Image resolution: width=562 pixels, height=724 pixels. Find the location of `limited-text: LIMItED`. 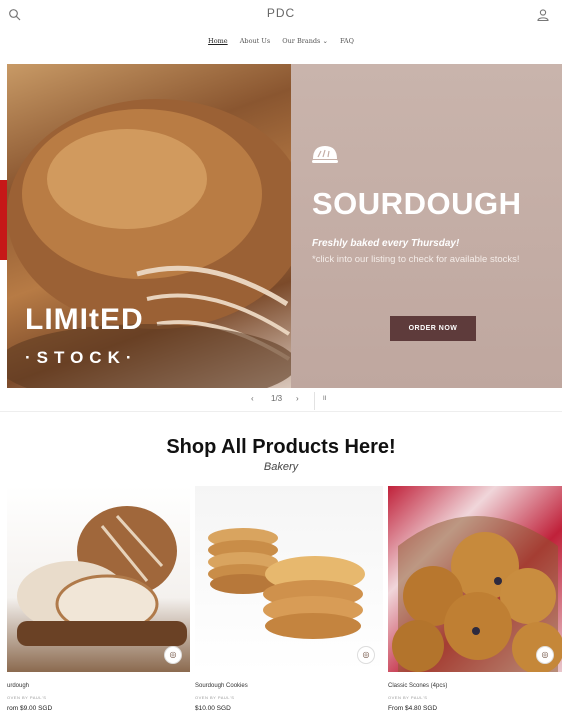

limited-text: LIMItED is located at coordinates (84, 319).